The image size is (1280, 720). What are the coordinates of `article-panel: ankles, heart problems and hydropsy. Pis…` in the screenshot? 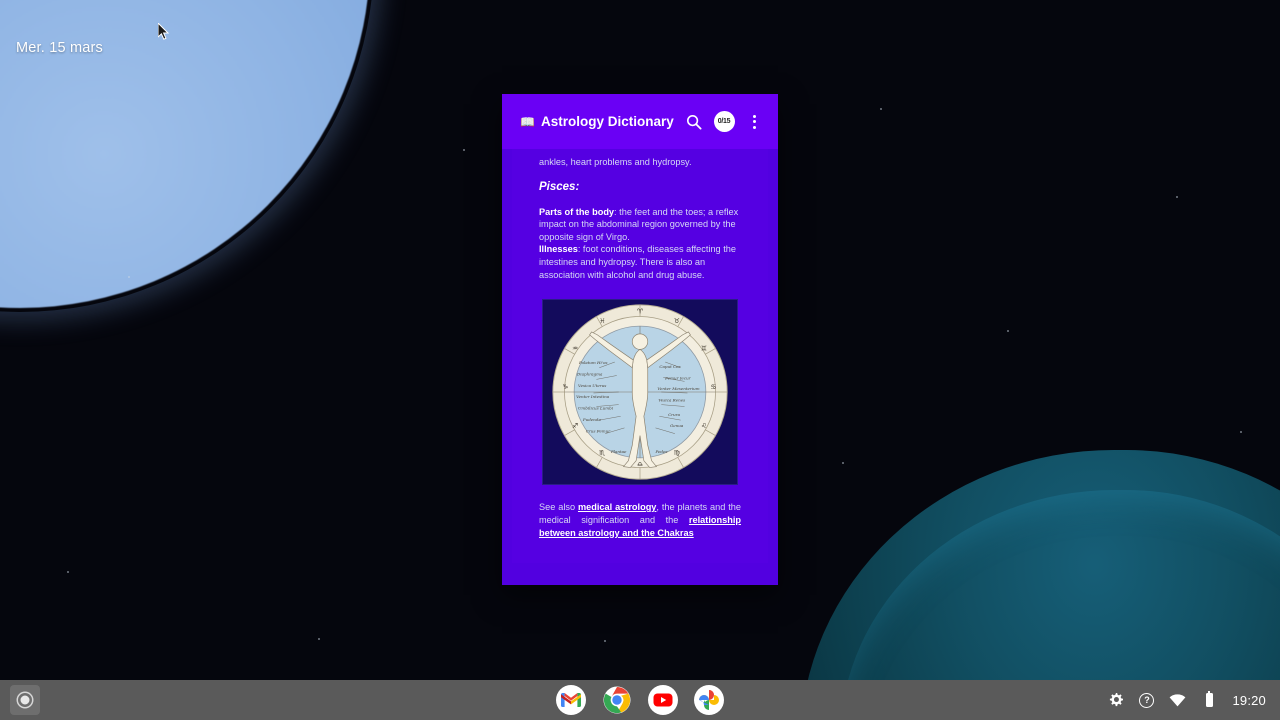 It's located at (640, 356).